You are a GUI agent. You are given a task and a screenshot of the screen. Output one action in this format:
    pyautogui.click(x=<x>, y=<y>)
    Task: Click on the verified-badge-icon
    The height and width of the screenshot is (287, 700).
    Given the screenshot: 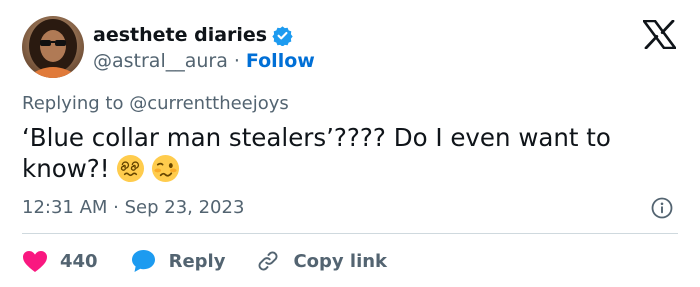 What is the action you would take?
    pyautogui.click(x=282, y=36)
    